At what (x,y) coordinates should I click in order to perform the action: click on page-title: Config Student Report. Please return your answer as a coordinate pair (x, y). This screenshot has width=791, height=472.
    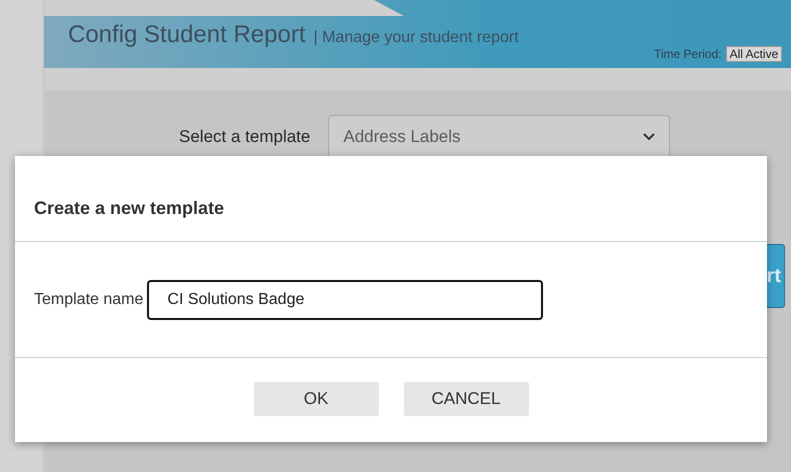
    Looking at the image, I should click on (187, 35).